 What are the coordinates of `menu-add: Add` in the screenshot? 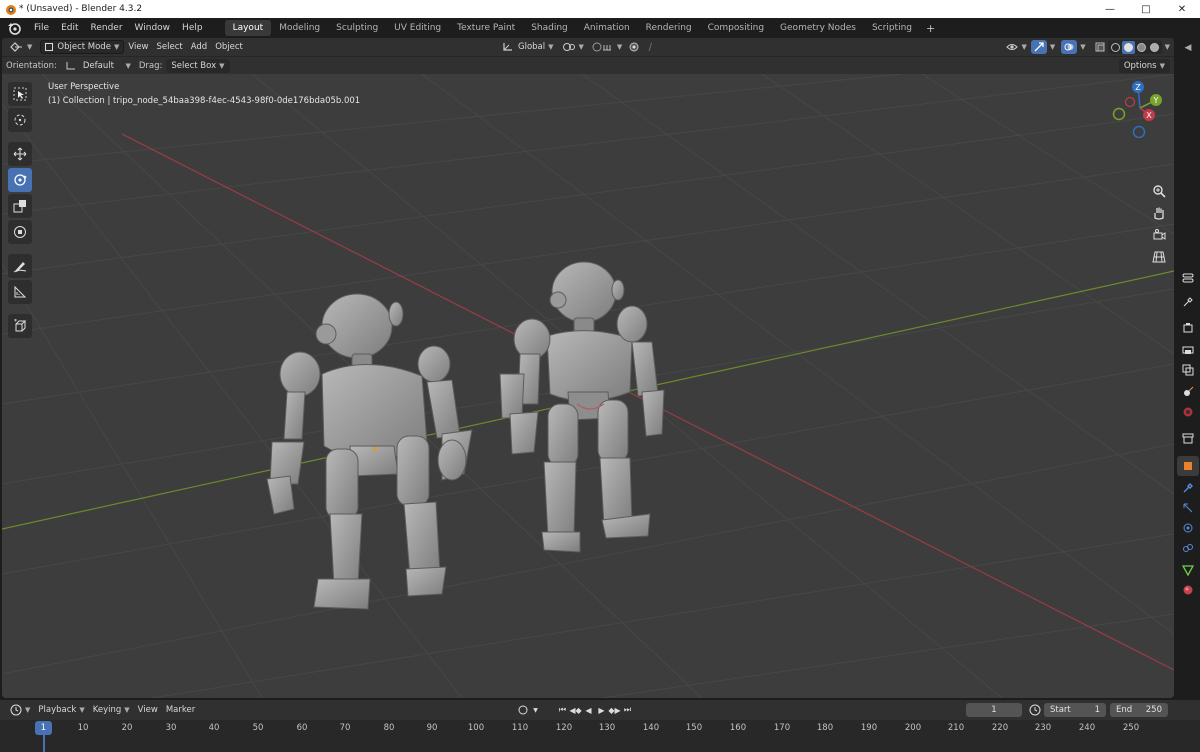 It's located at (199, 47).